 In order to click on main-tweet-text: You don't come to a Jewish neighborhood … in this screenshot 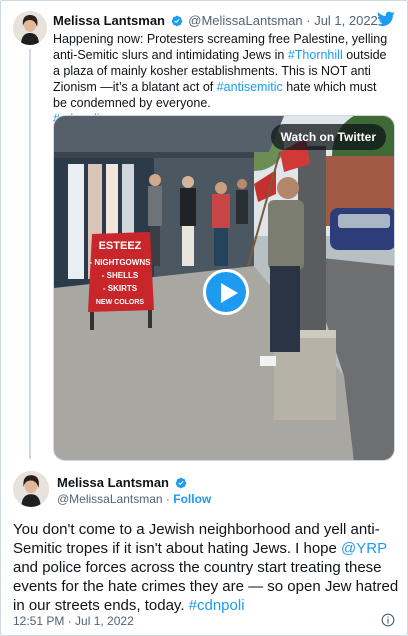, I will do `click(207, 567)`.